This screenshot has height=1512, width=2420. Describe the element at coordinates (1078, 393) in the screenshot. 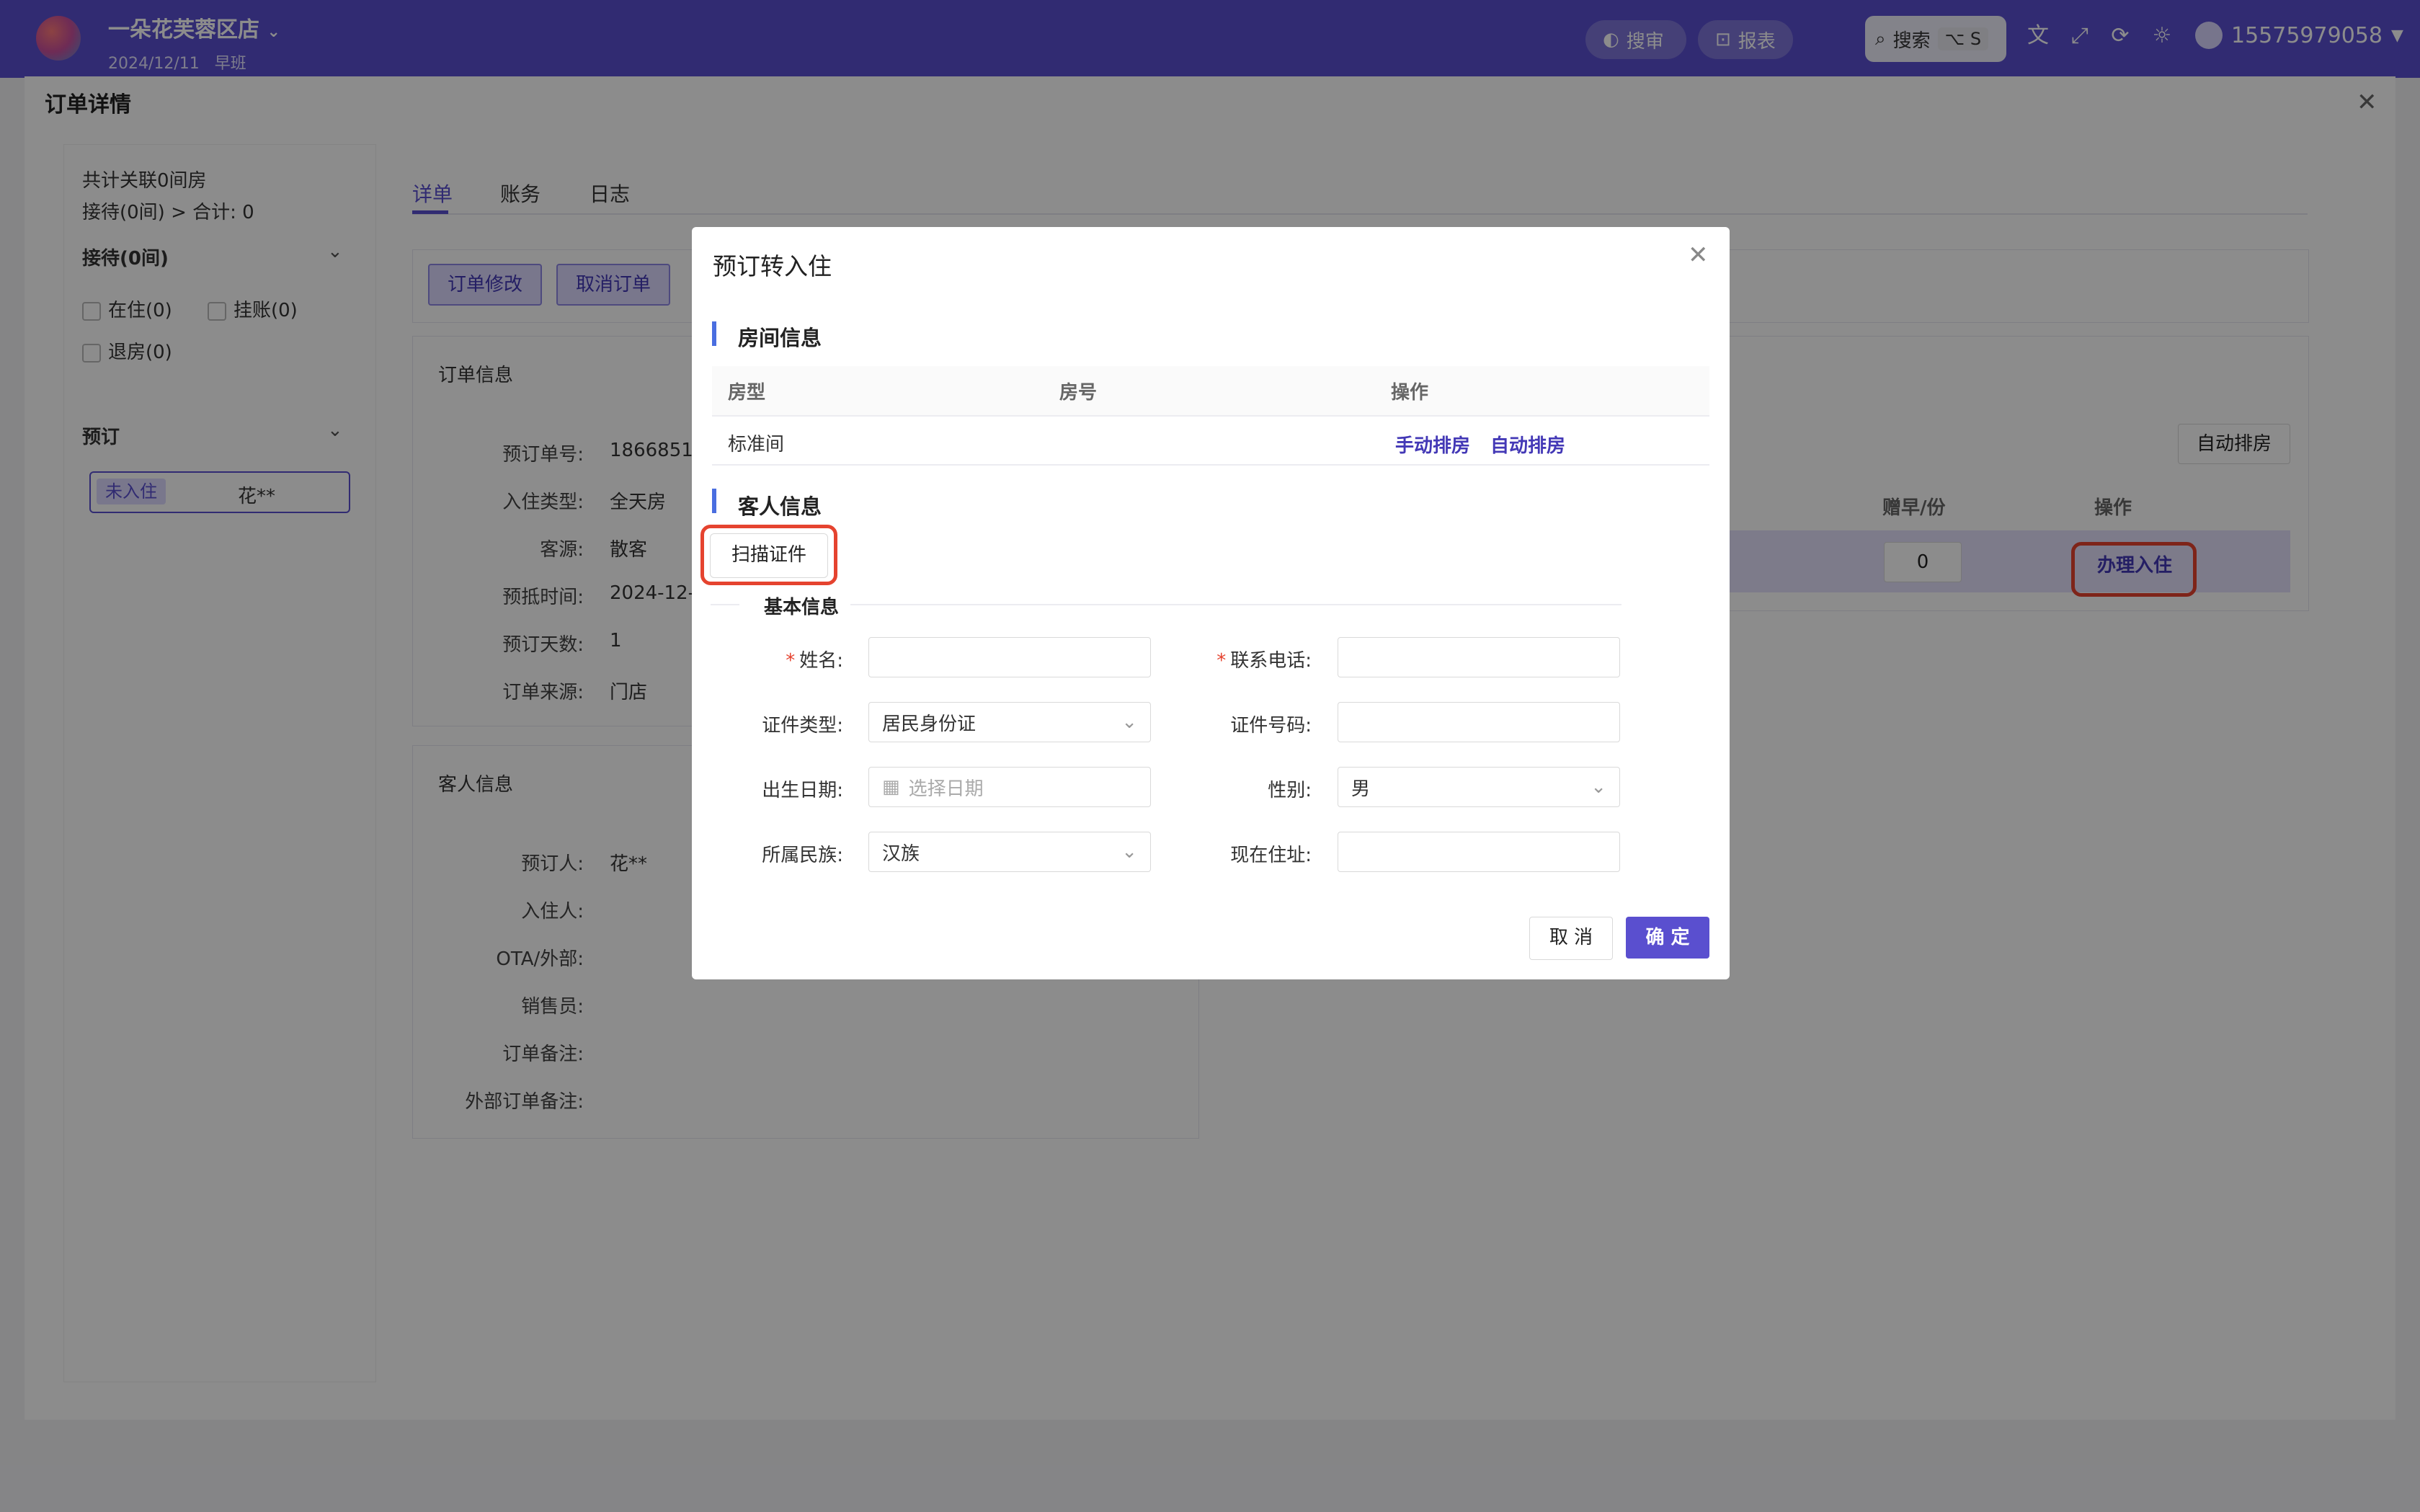

I see `col-room-number: 房号` at that location.